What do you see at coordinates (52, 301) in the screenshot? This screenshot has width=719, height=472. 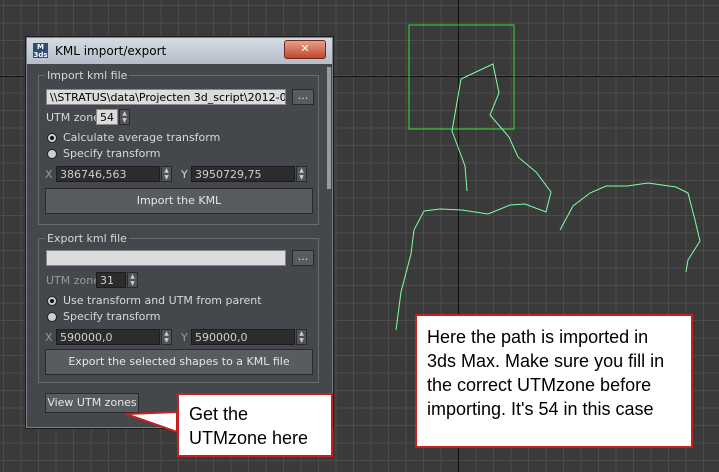 I see `export-radio-parent` at bounding box center [52, 301].